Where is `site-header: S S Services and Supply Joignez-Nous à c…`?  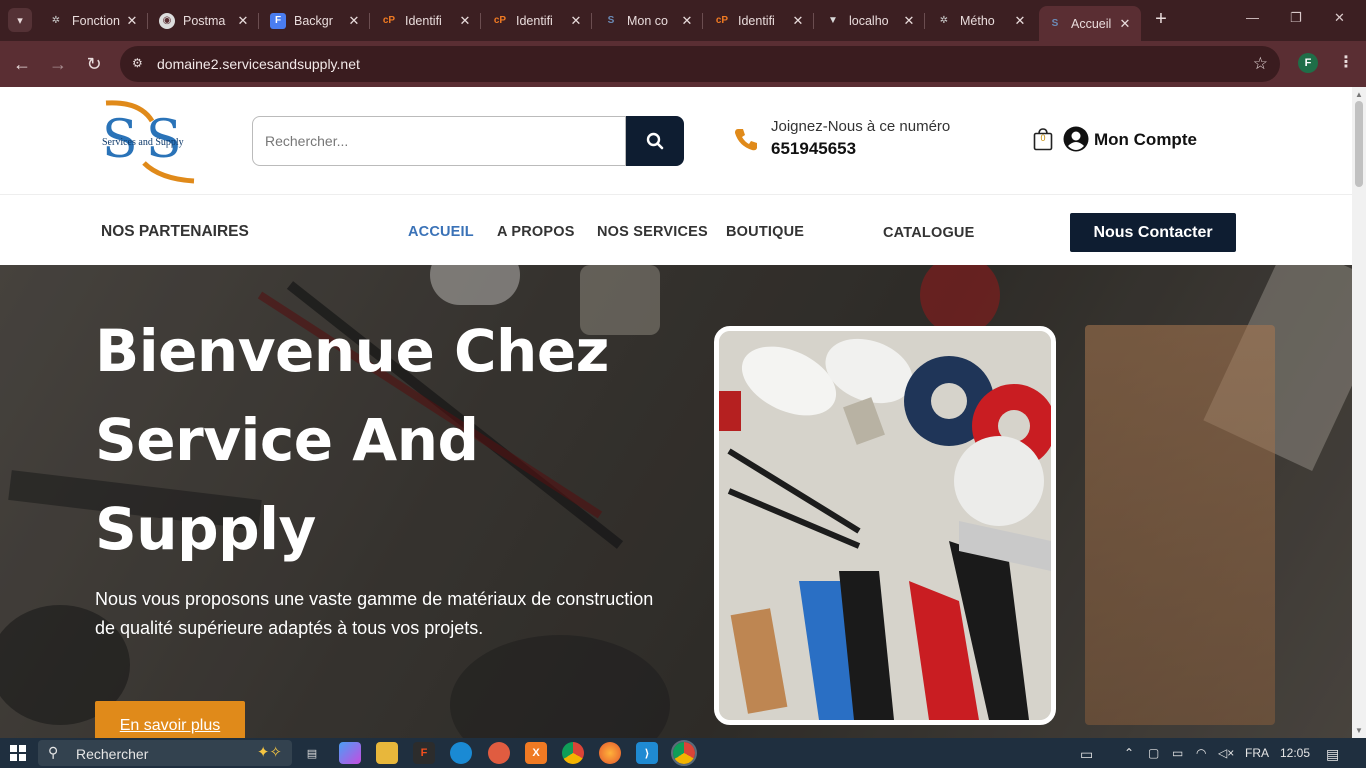
site-header: S S Services and Supply Joignez-Nous à c… is located at coordinates (676, 141).